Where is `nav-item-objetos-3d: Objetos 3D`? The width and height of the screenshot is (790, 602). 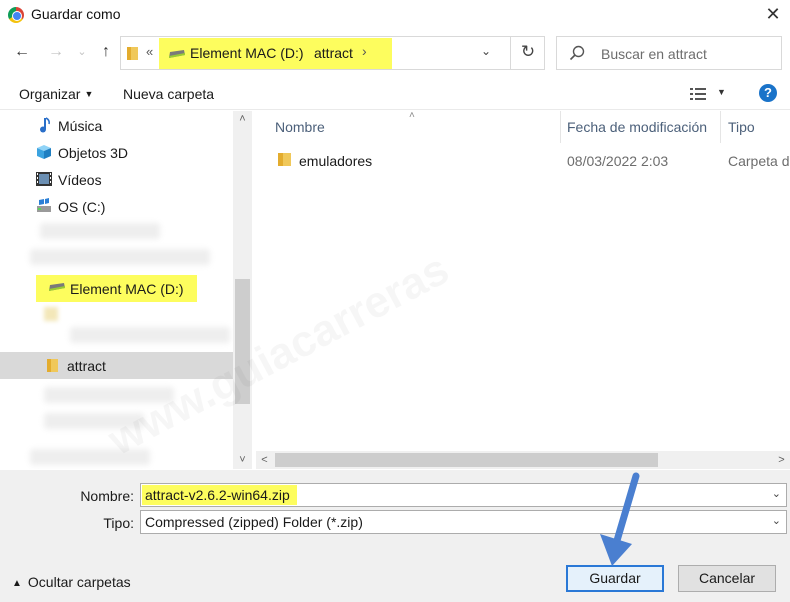
nav-item-objetos-3d: Objetos 3D is located at coordinates (116, 152).